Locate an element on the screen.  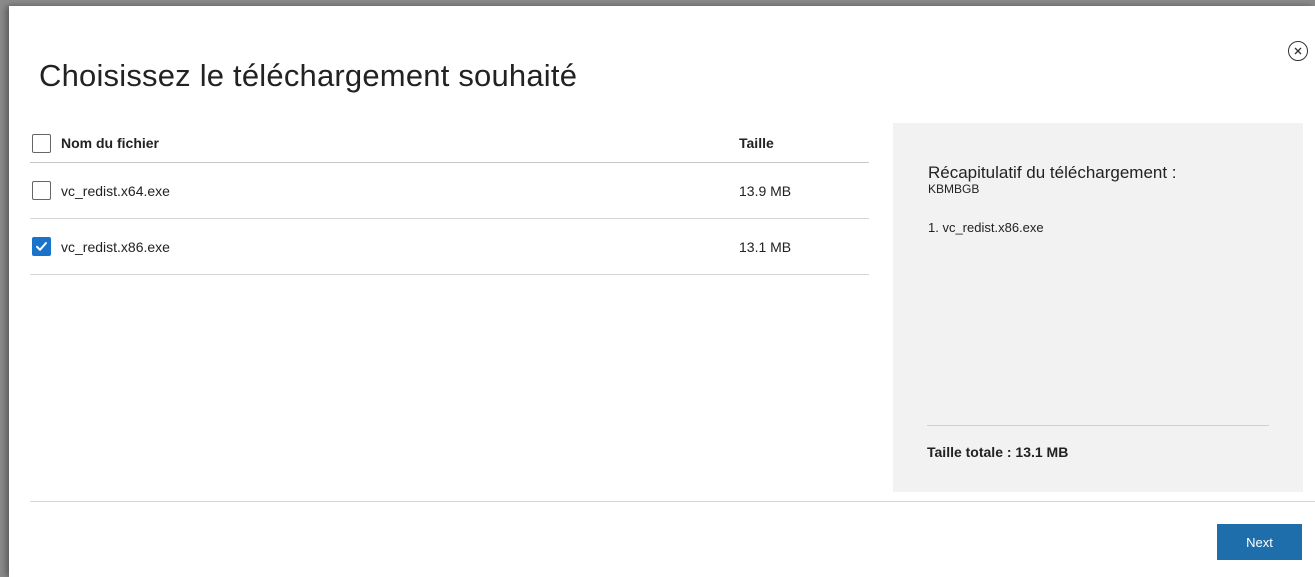
table-row: vc_redist.x86.exe 13.1 MB is located at coordinates (449, 247).